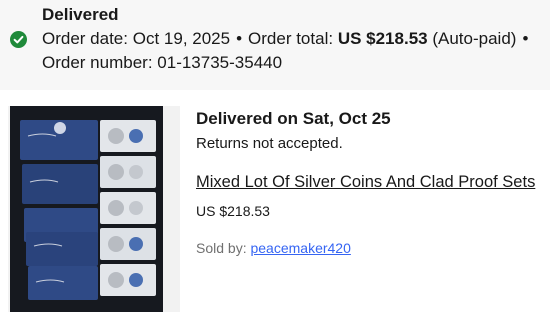  I want to click on order-number-line: Order number: 01-13735-35440, so click(162, 63).